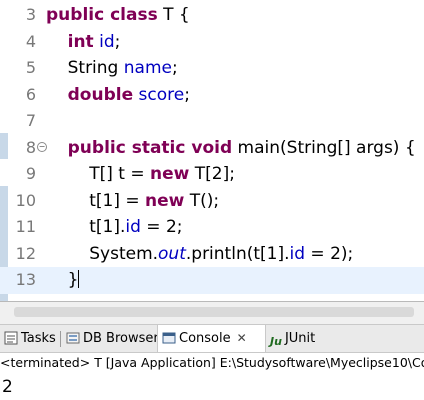 Image resolution: width=424 pixels, height=400 pixels. I want to click on code-text: double score;, so click(118, 95).